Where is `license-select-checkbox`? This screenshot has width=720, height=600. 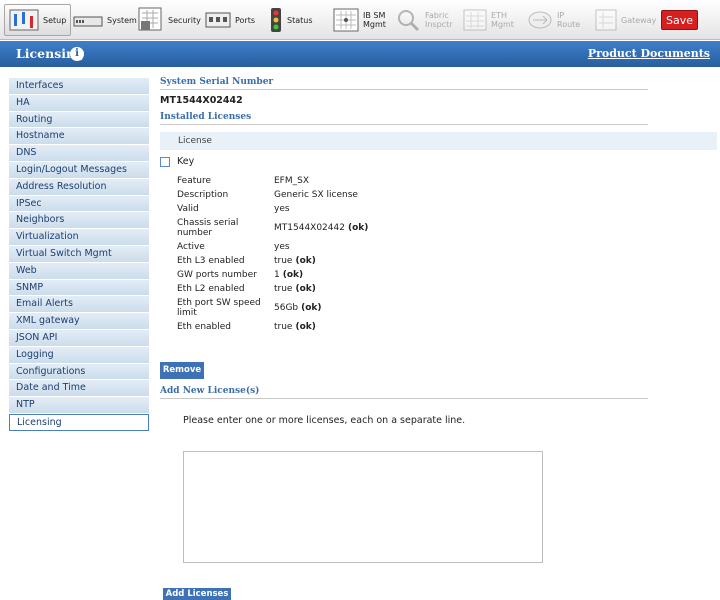 license-select-checkbox is located at coordinates (165, 161).